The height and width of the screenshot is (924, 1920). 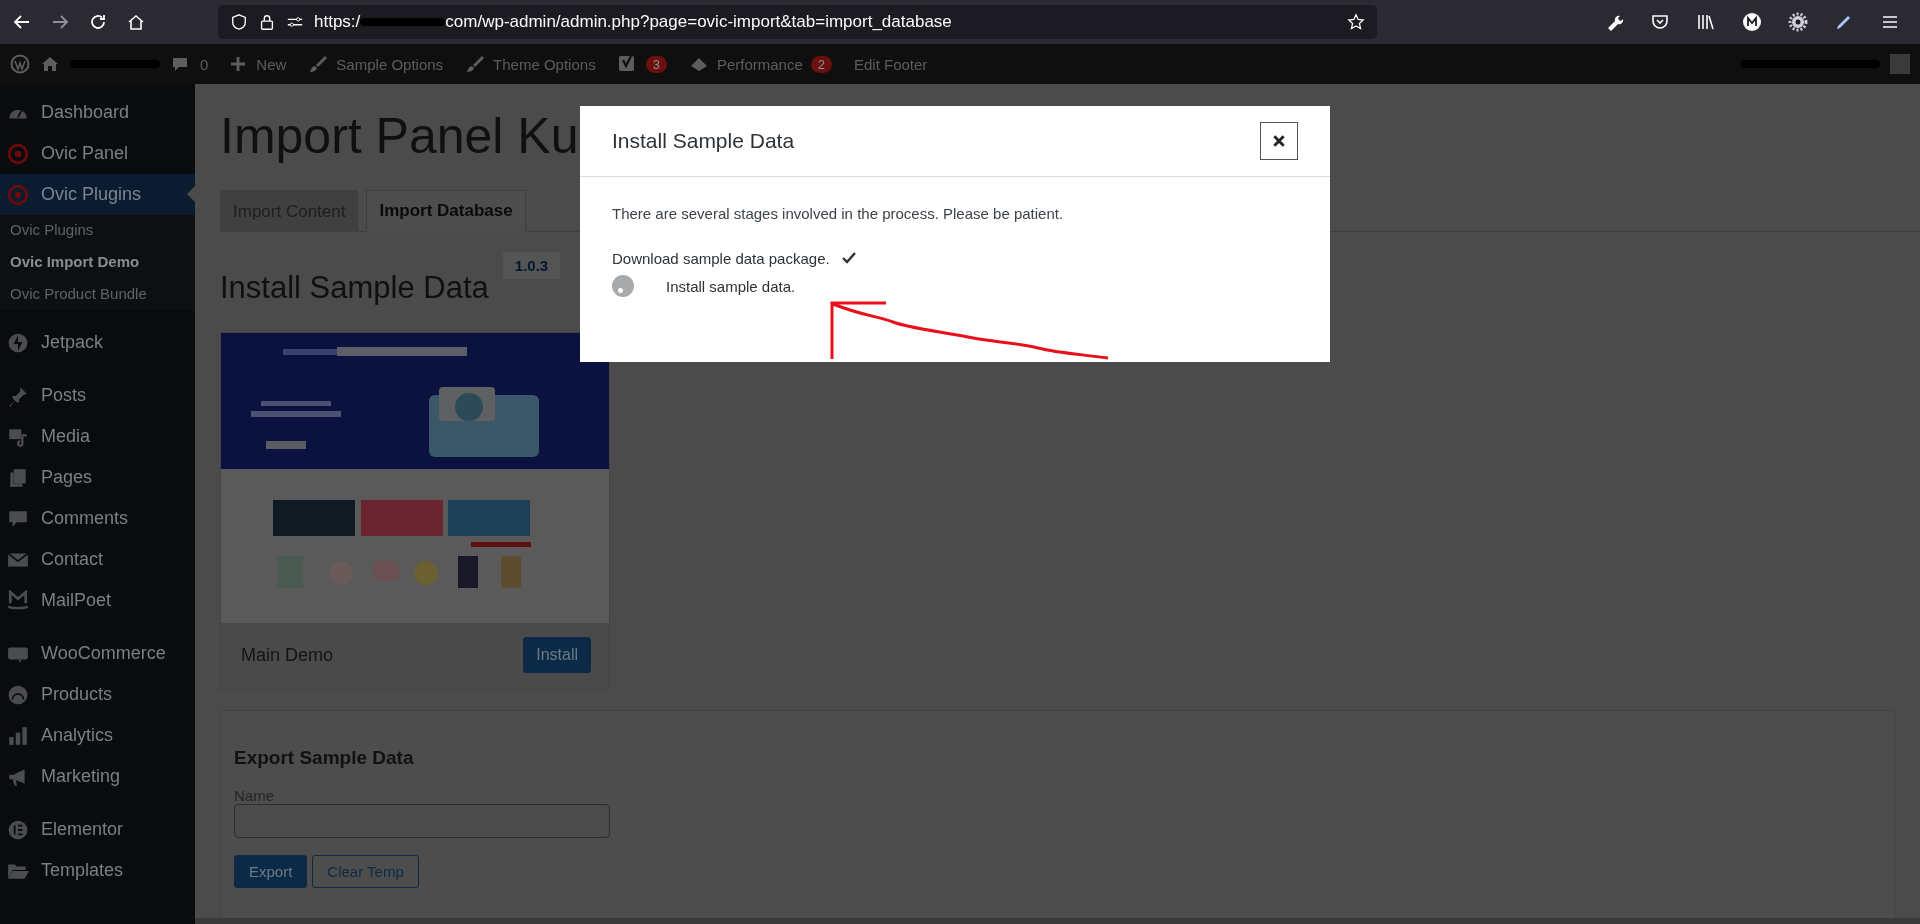 What do you see at coordinates (731, 286) in the screenshot?
I see `step-text: Install sample data.` at bounding box center [731, 286].